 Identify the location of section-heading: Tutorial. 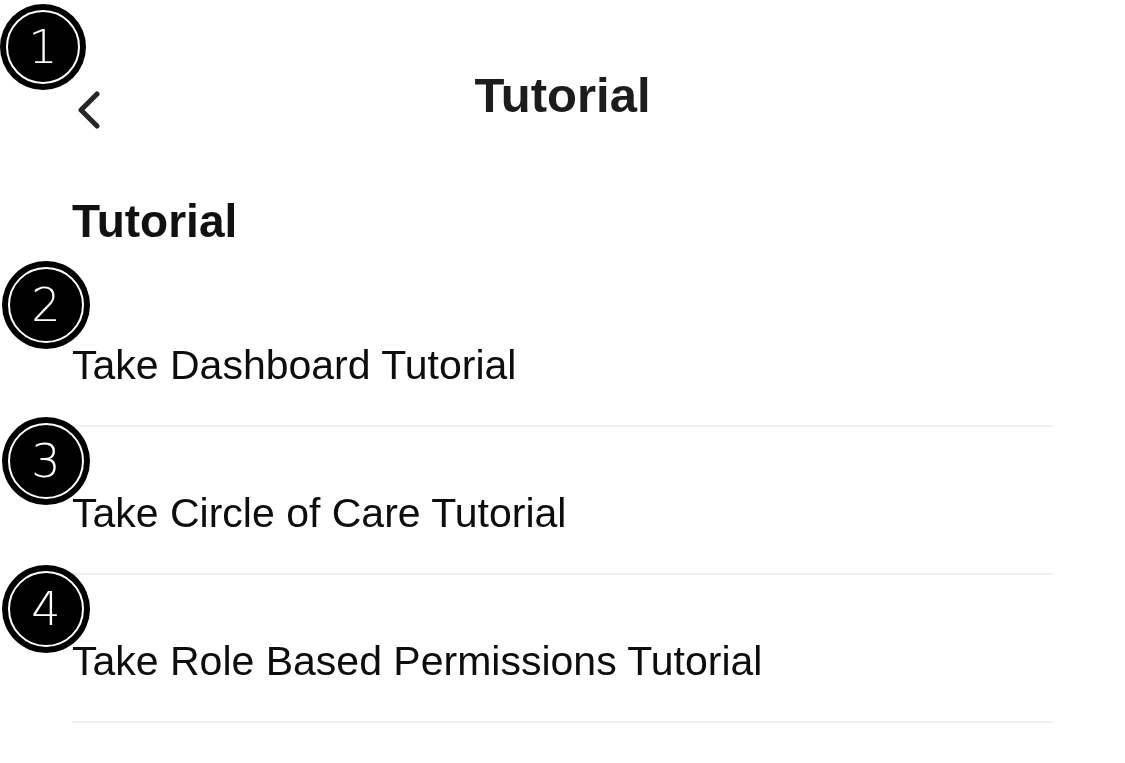
(155, 221).